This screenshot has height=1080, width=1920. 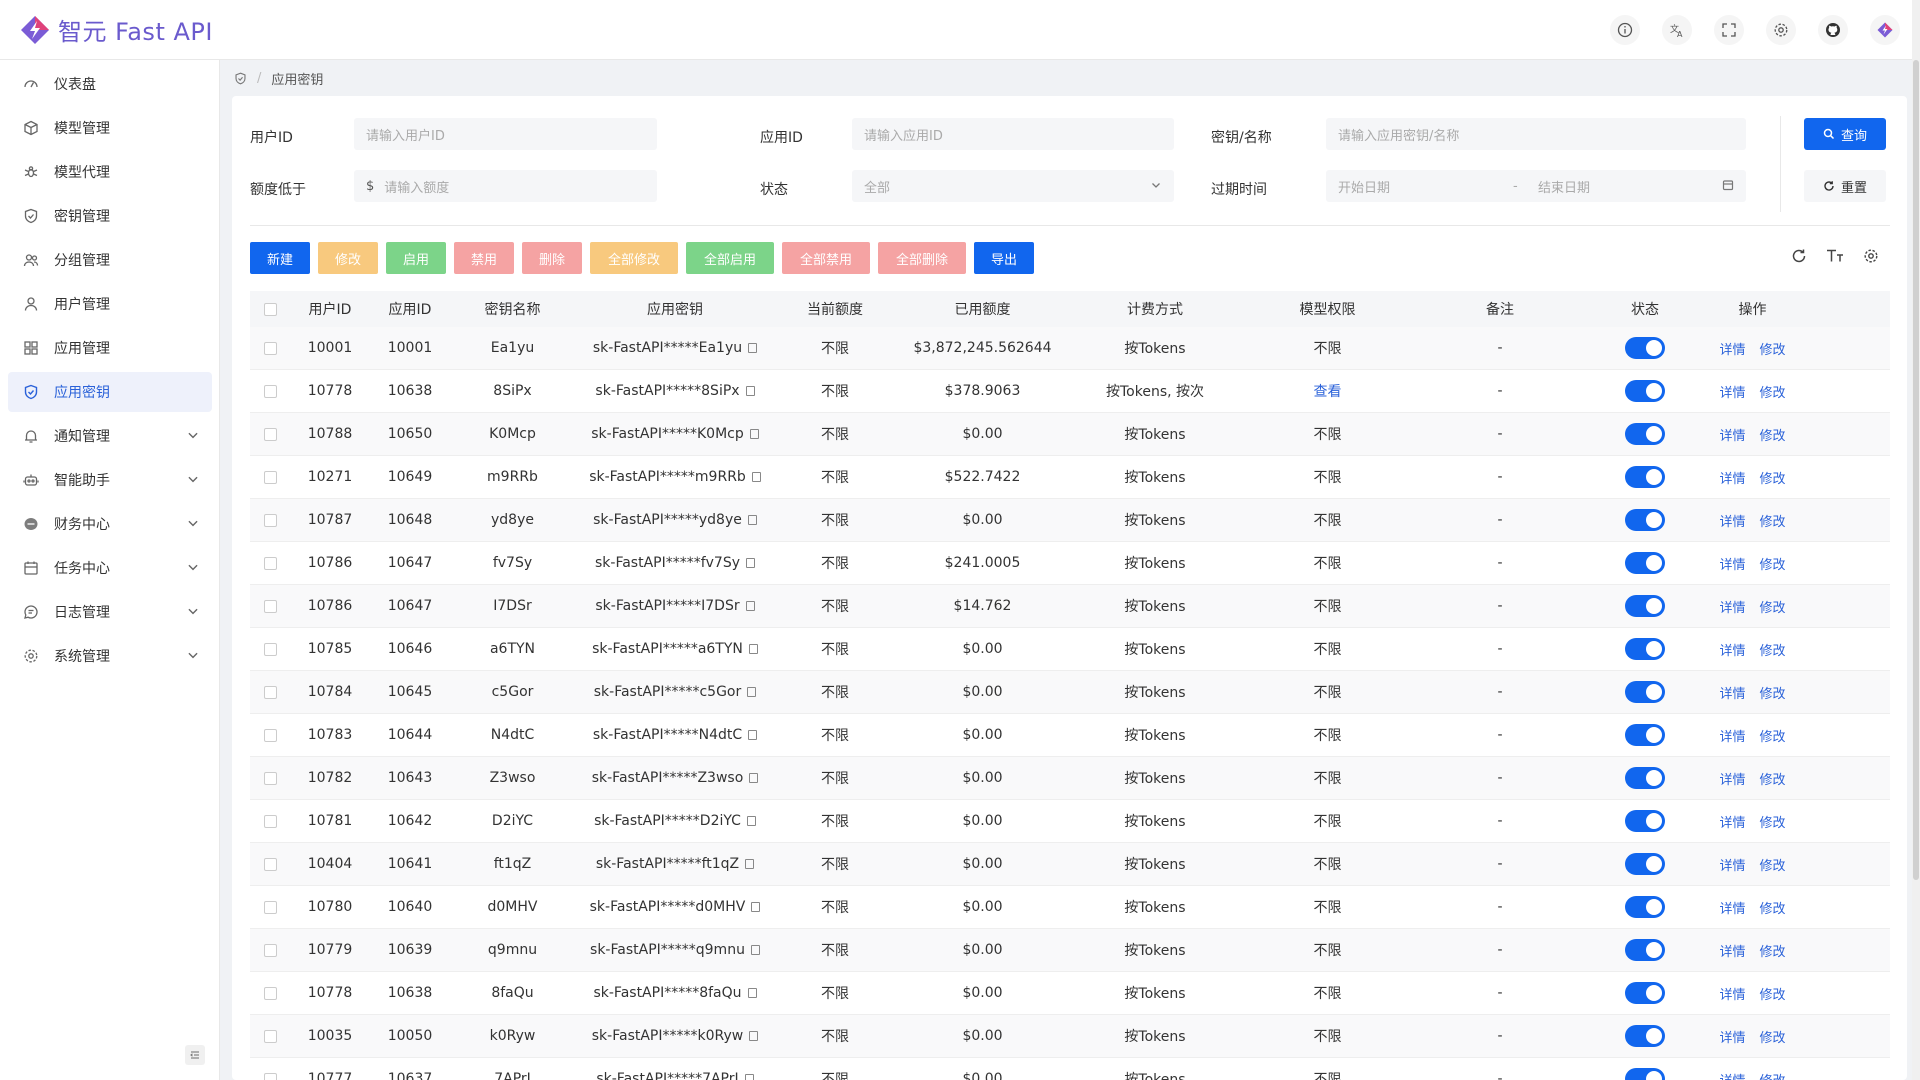 What do you see at coordinates (505, 186) in the screenshot?
I see `quota-input: $ 请输入额度` at bounding box center [505, 186].